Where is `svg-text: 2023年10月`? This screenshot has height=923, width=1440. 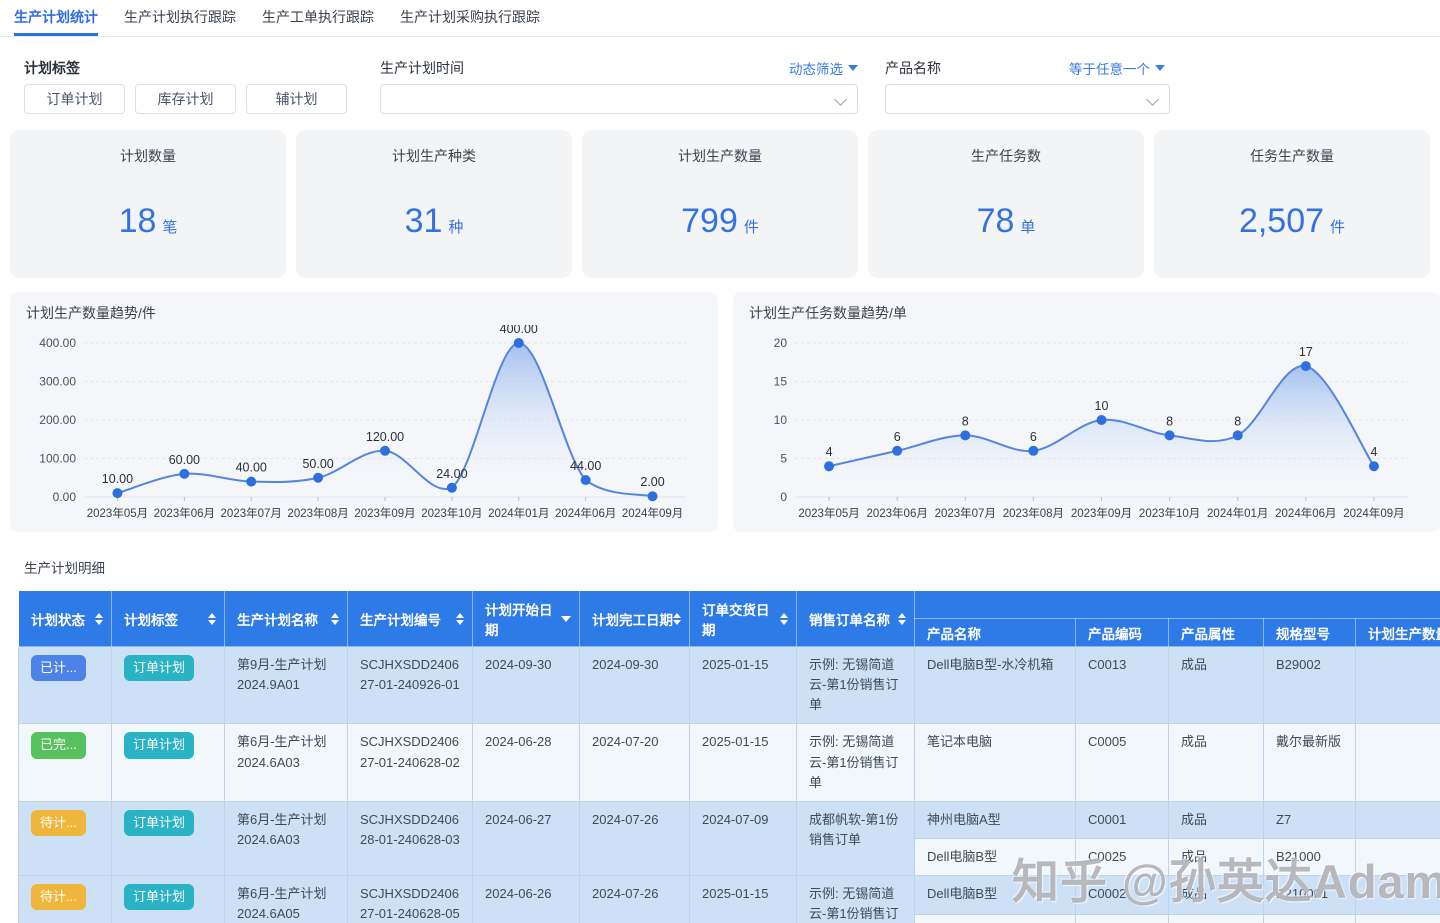
svg-text: 2023年10月 is located at coordinates (1169, 513).